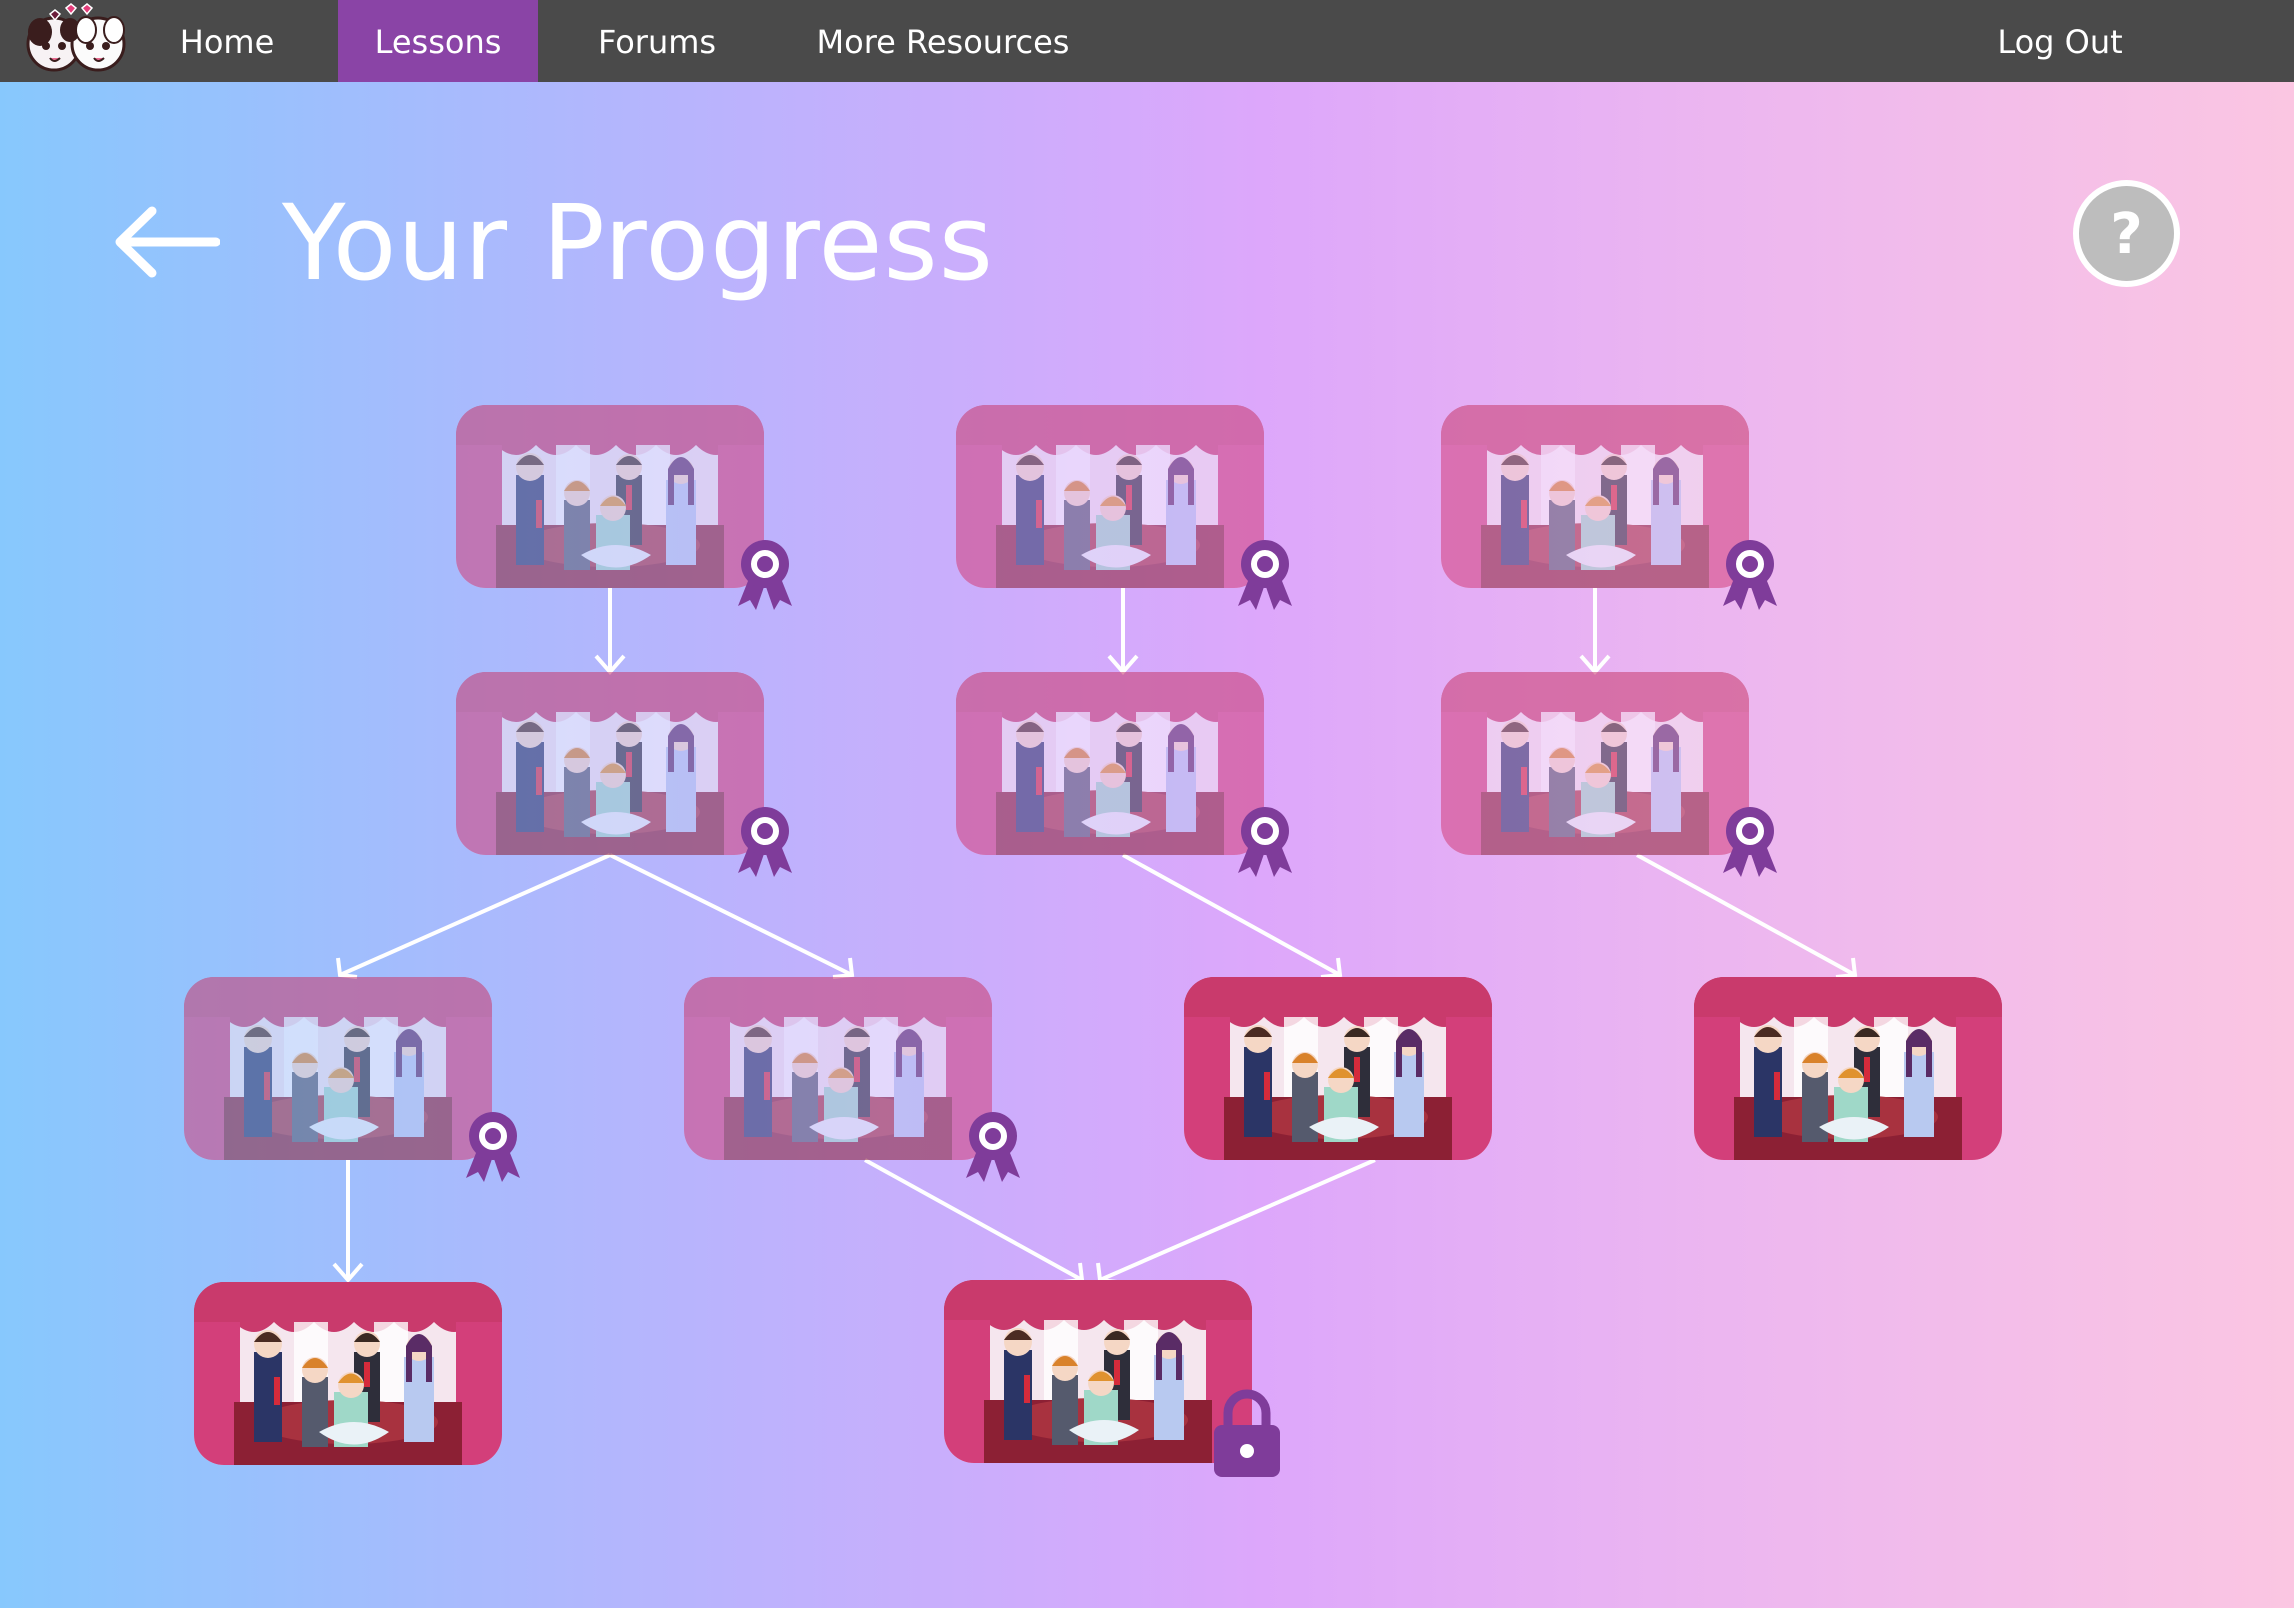  What do you see at coordinates (166, 242) in the screenshot?
I see `arrow-left-icon` at bounding box center [166, 242].